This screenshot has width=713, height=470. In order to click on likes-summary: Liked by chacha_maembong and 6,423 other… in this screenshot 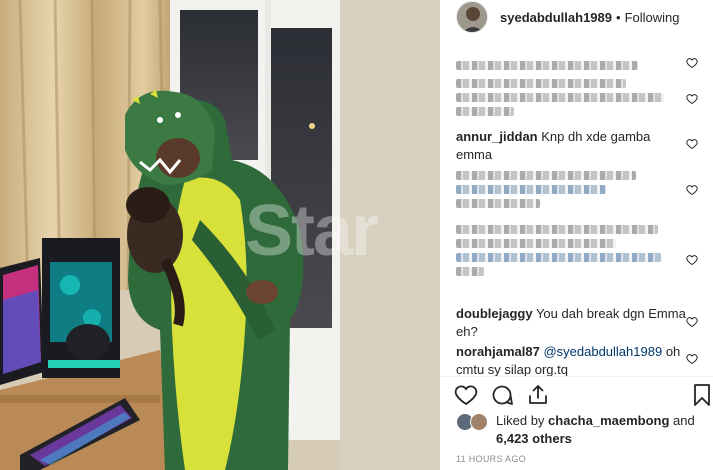, I will do `click(581, 430)`.